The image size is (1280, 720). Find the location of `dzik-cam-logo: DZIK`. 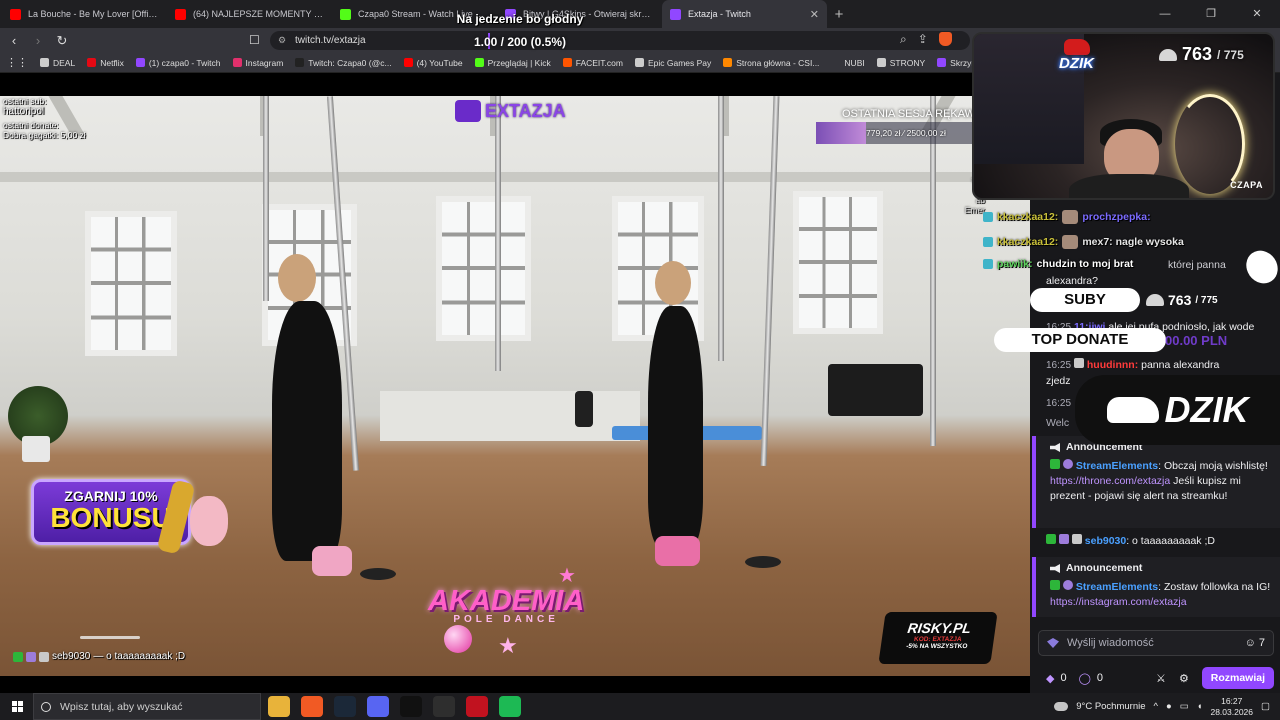

dzik-cam-logo: DZIK is located at coordinates (1076, 55).